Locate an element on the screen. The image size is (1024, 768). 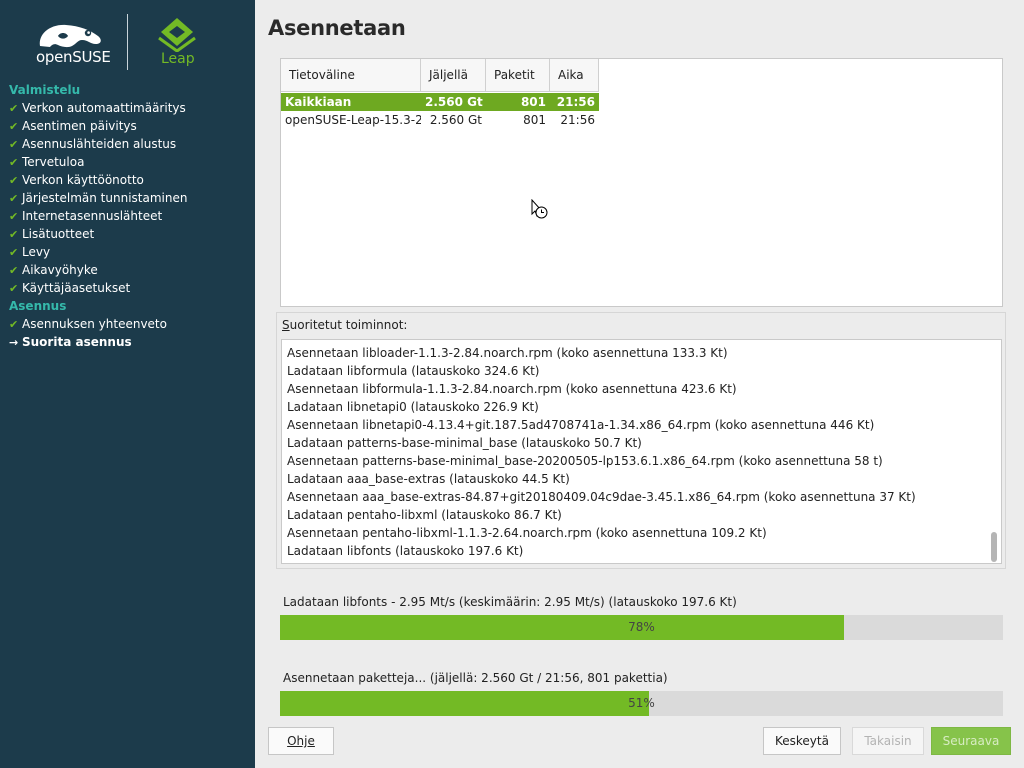
column-header: Paketit is located at coordinates (518, 75).